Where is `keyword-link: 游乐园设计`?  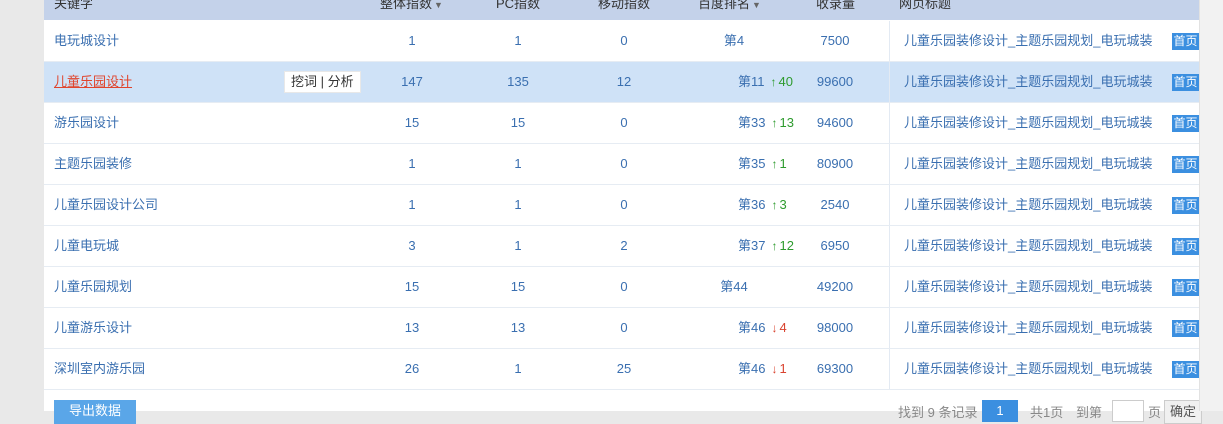
keyword-link: 游乐园设计 is located at coordinates (86, 123).